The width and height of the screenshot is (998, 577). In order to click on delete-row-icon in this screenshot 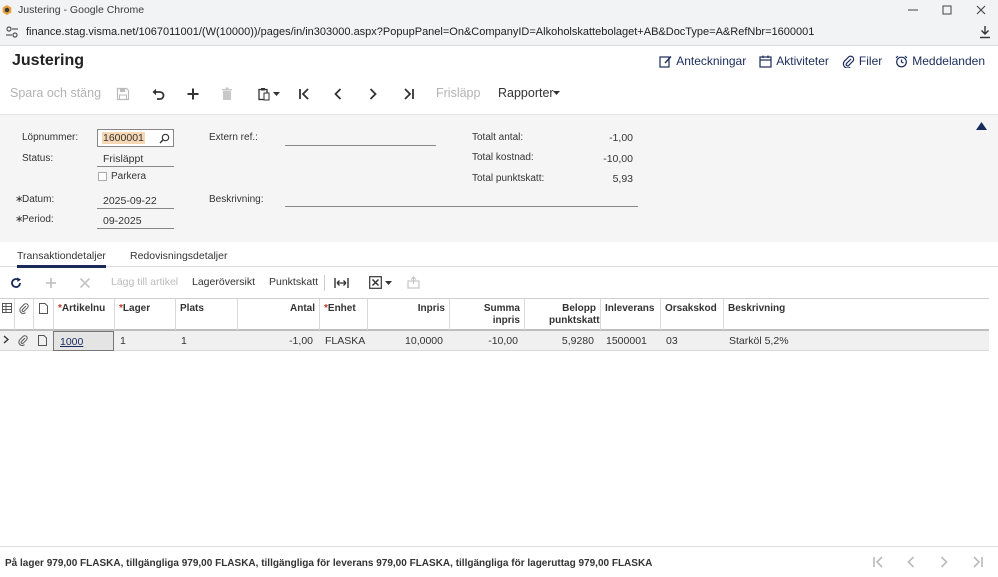, I will do `click(85, 283)`.